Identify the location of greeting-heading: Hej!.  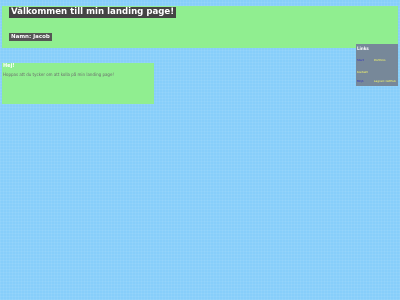
(9, 66).